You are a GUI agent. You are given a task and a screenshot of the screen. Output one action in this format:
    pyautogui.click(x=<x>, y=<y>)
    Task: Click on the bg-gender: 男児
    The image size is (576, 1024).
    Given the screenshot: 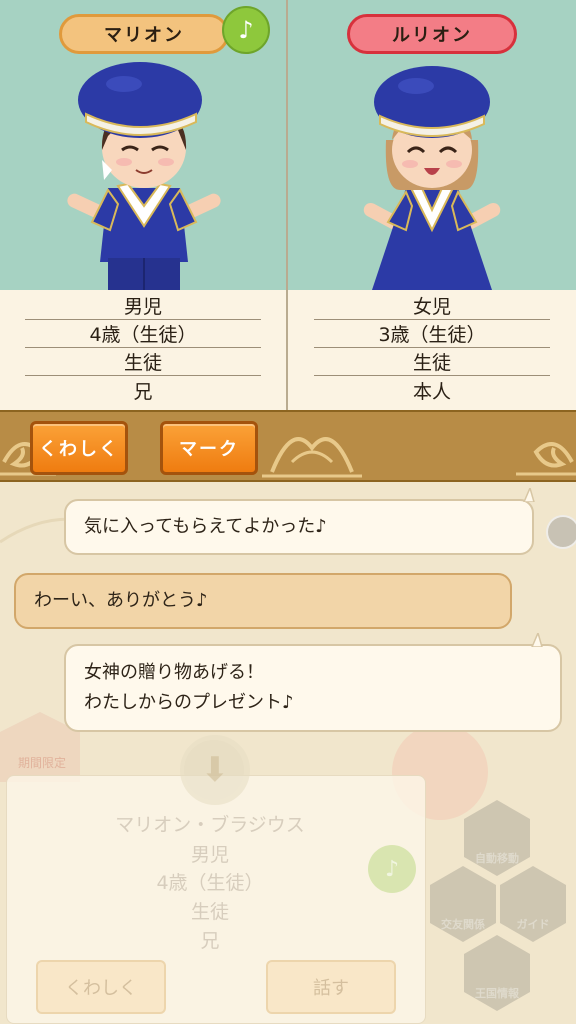 What is the action you would take?
    pyautogui.click(x=209, y=855)
    